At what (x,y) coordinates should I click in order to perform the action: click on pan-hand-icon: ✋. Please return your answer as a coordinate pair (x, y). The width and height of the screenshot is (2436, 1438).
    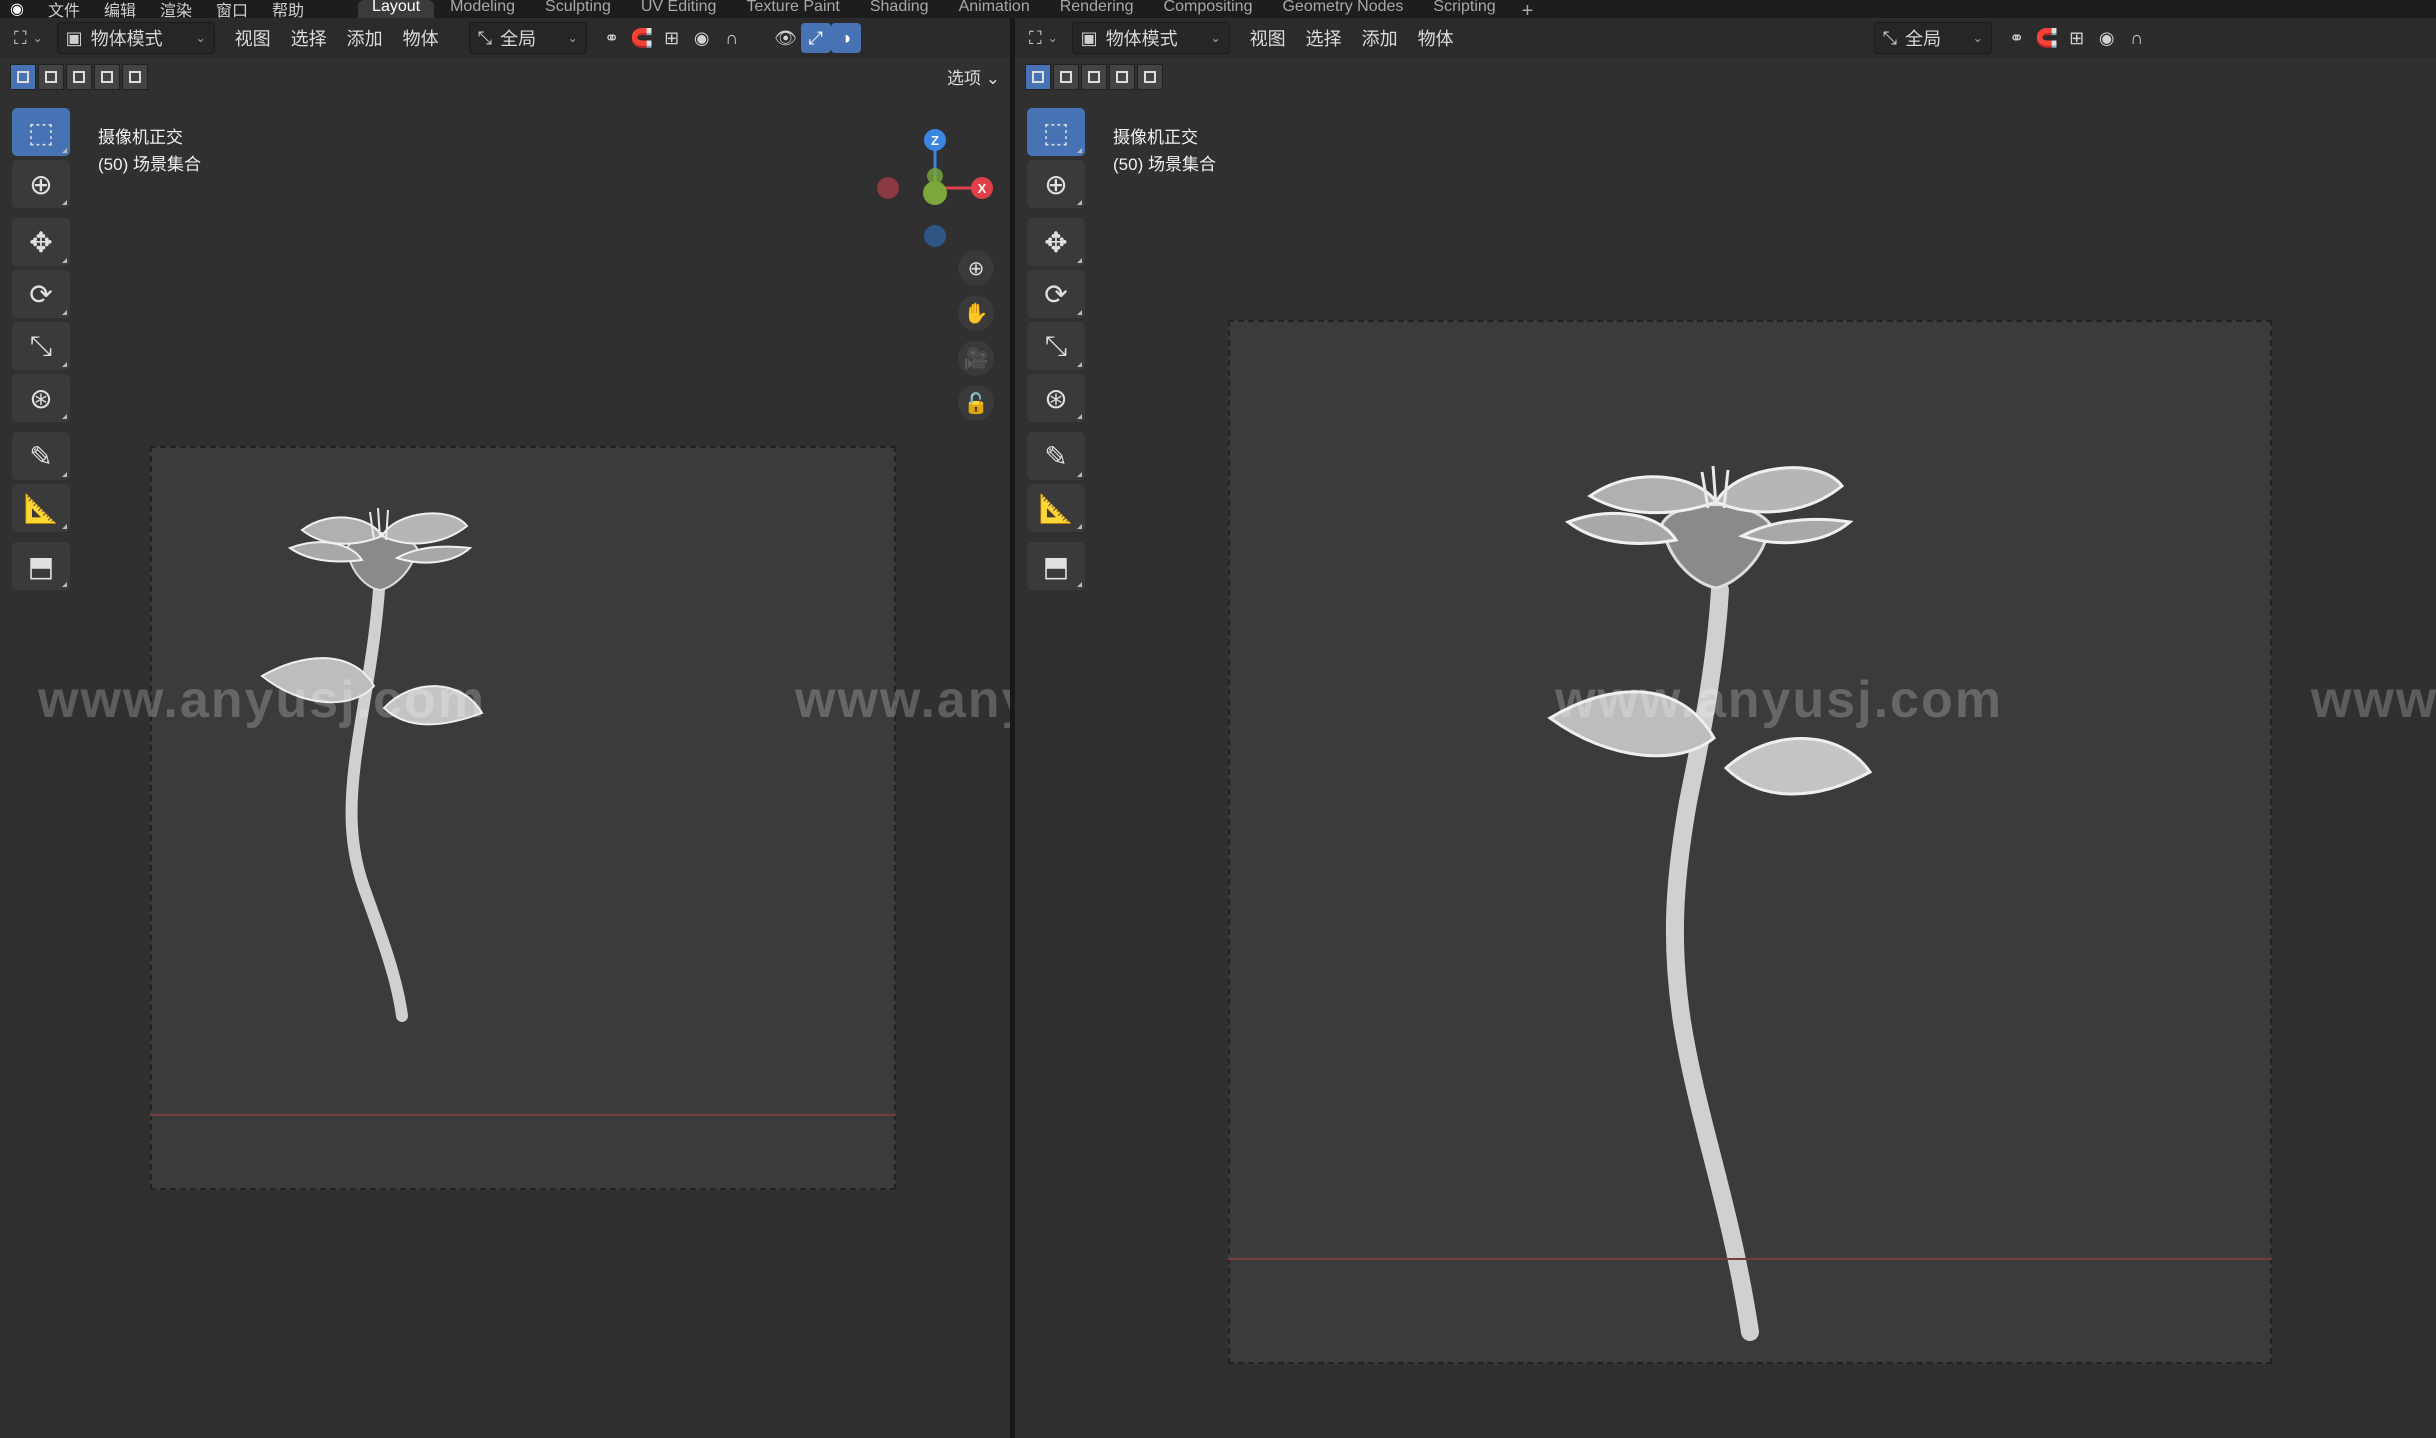
    Looking at the image, I should click on (976, 313).